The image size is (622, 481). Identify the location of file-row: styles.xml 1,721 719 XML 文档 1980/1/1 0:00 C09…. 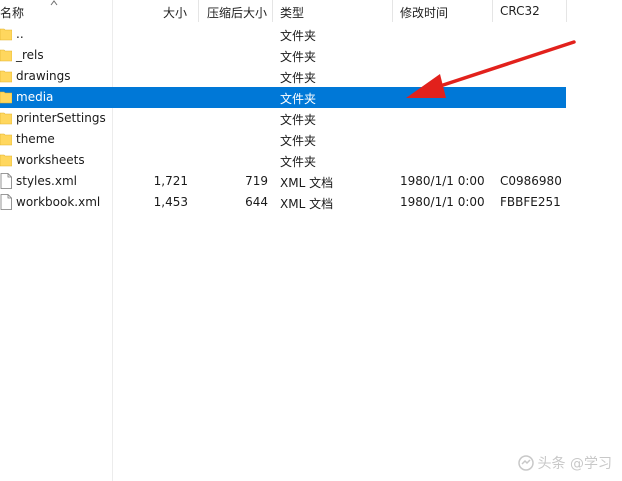
(283, 181).